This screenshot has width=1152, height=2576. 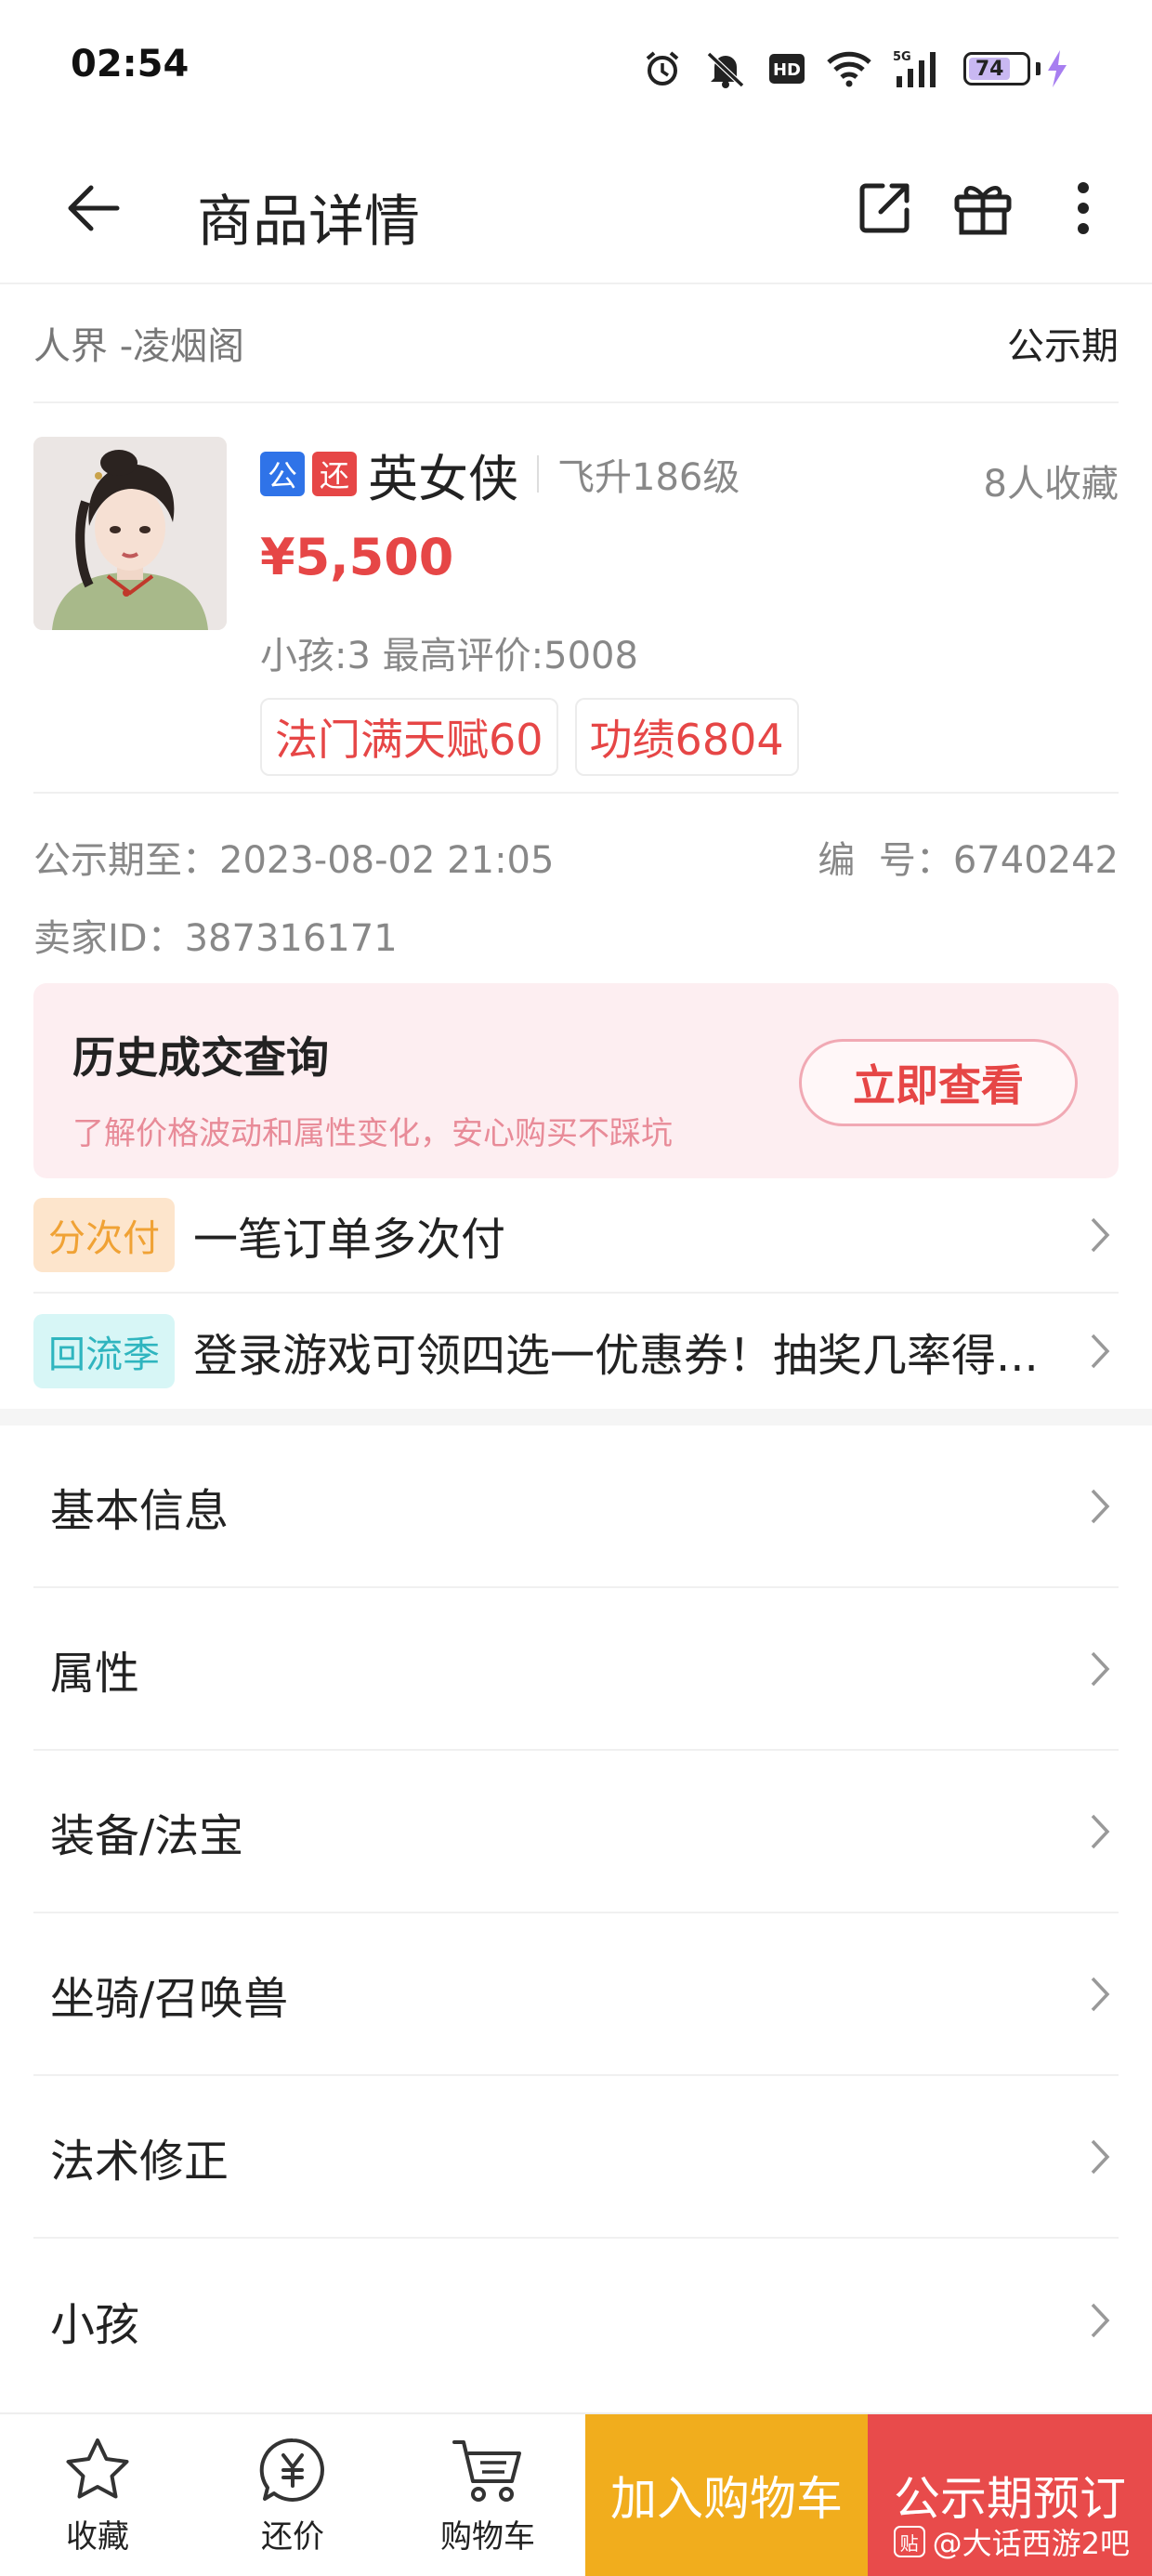 What do you see at coordinates (576, 1507) in the screenshot?
I see `menu-item-basic-info: 基本信息` at bounding box center [576, 1507].